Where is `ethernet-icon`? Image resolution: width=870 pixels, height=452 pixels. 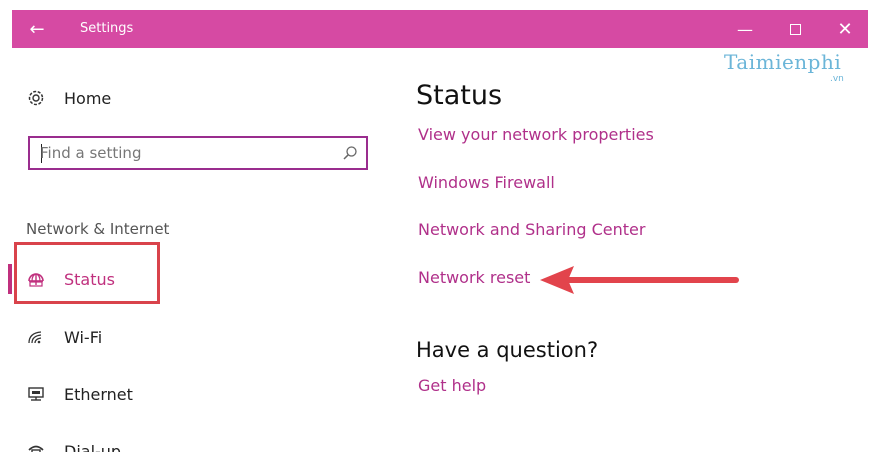
ethernet-icon is located at coordinates (39, 394).